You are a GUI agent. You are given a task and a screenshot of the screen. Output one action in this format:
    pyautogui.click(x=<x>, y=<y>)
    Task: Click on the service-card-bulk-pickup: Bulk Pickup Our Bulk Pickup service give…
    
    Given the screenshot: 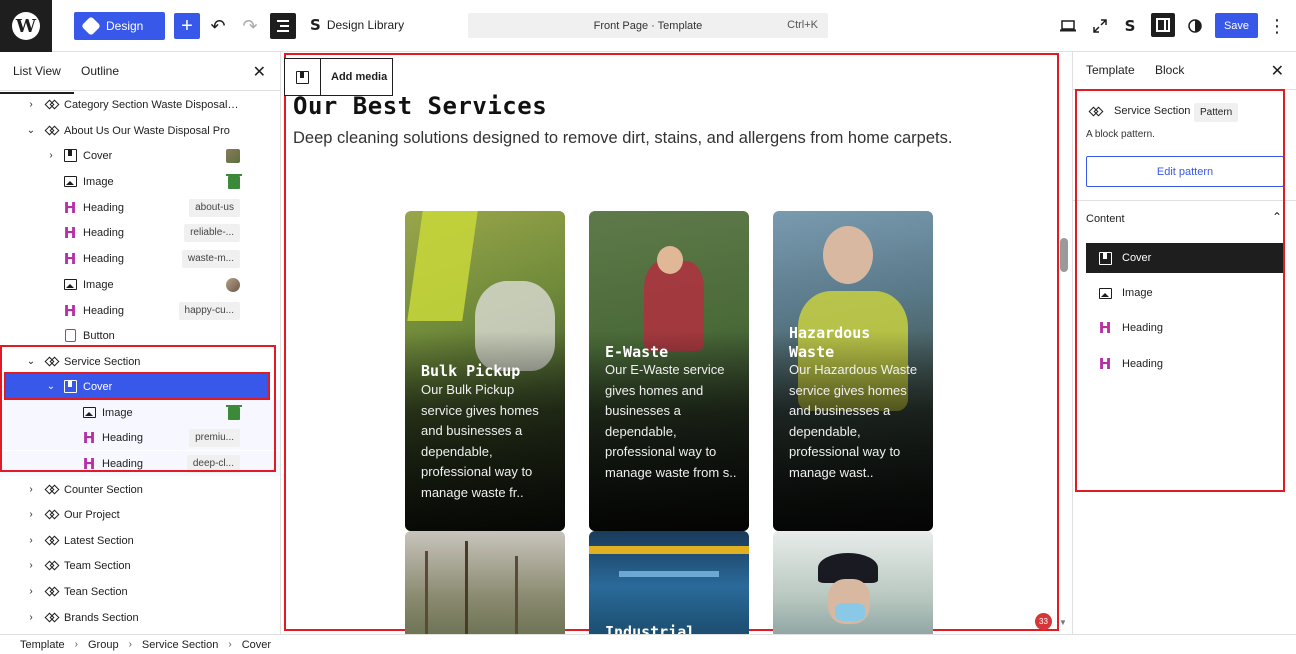 What is the action you would take?
    pyautogui.click(x=485, y=371)
    